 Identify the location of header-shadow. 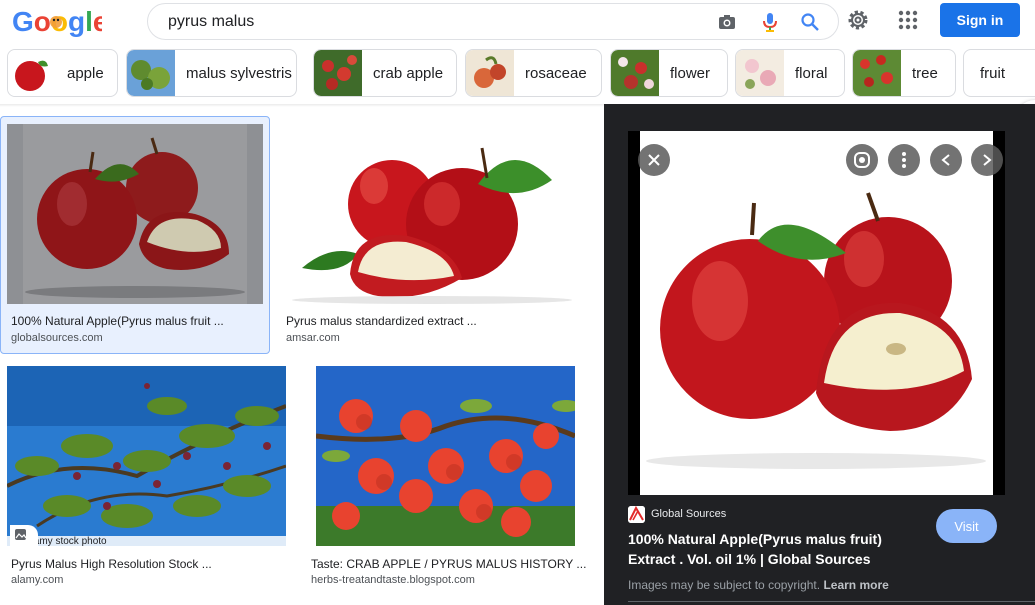
(302, 105).